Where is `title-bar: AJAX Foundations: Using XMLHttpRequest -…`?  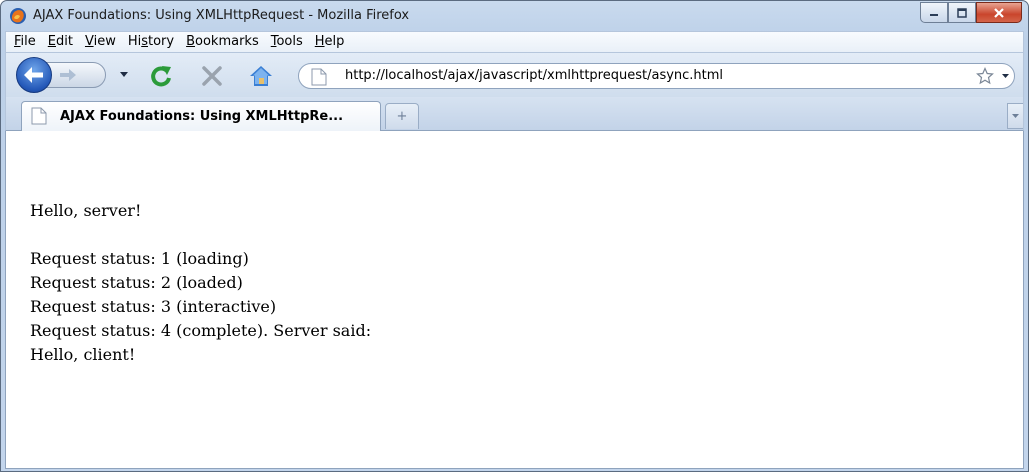 title-bar: AJAX Foundations: Using XMLHttpRequest -… is located at coordinates (514, 16).